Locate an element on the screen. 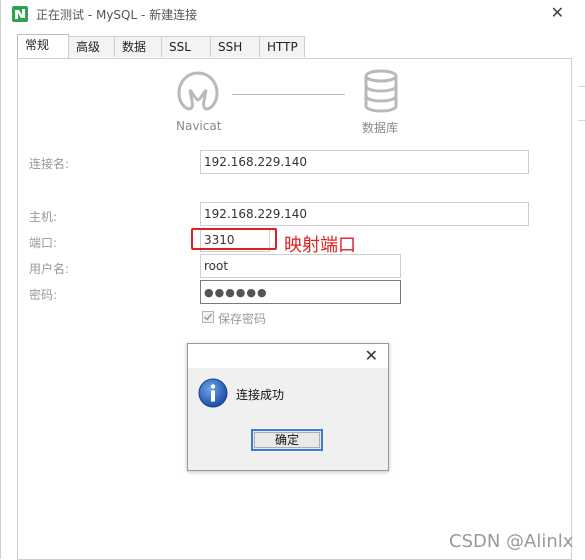 Image resolution: width=585 pixels, height=560 pixels. close-icon: ✕ is located at coordinates (557, 12).